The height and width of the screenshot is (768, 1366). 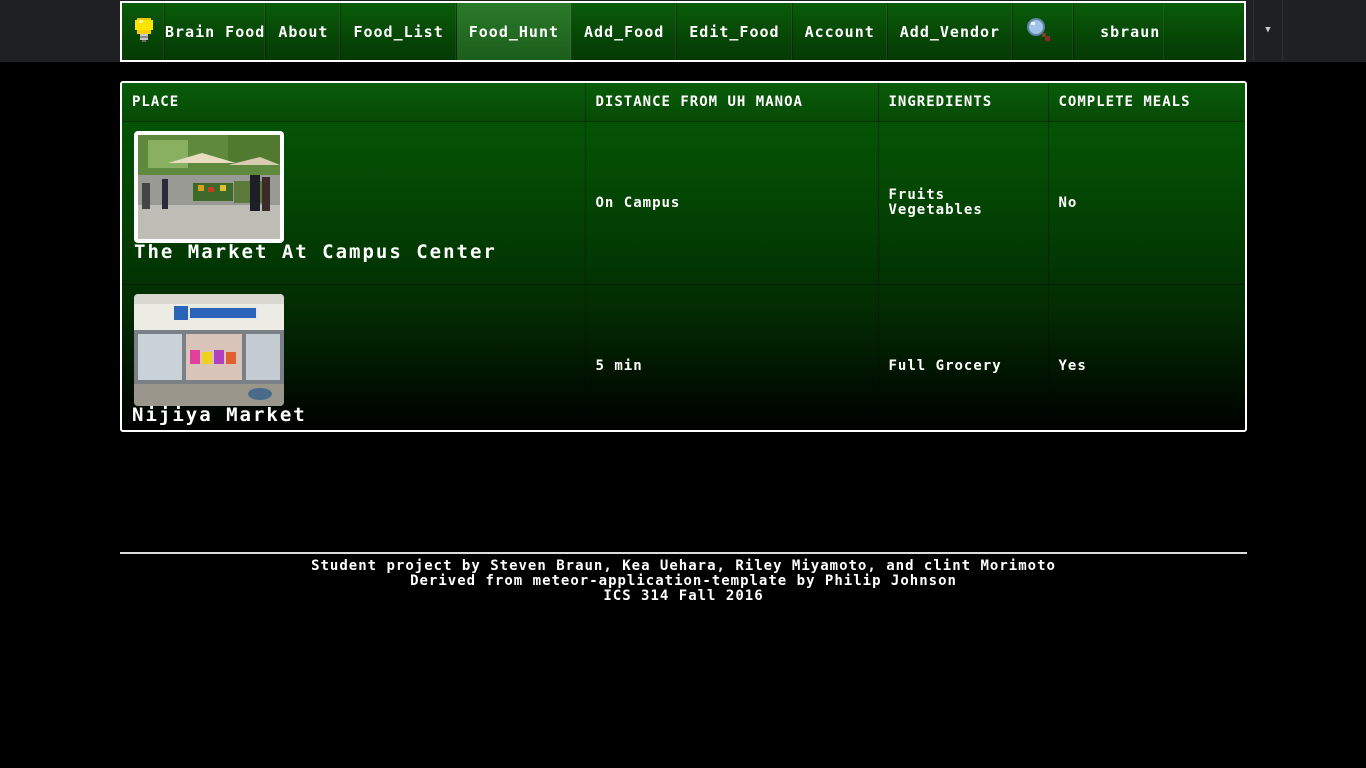 What do you see at coordinates (917, 195) in the screenshot?
I see `ingredient-item: Fruits` at bounding box center [917, 195].